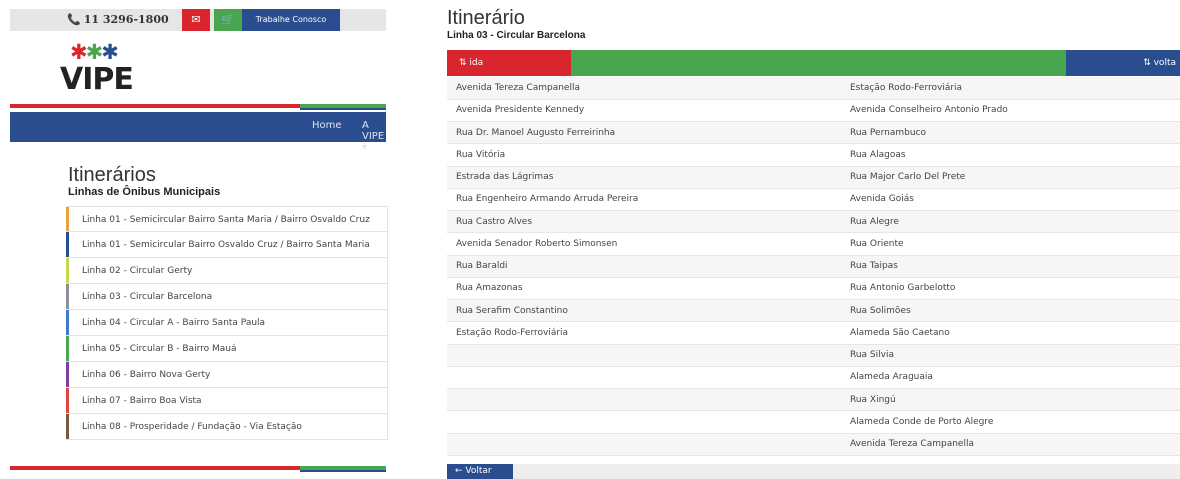  I want to click on ida-street-cell: Rua Serafim Constantino, so click(644, 311).